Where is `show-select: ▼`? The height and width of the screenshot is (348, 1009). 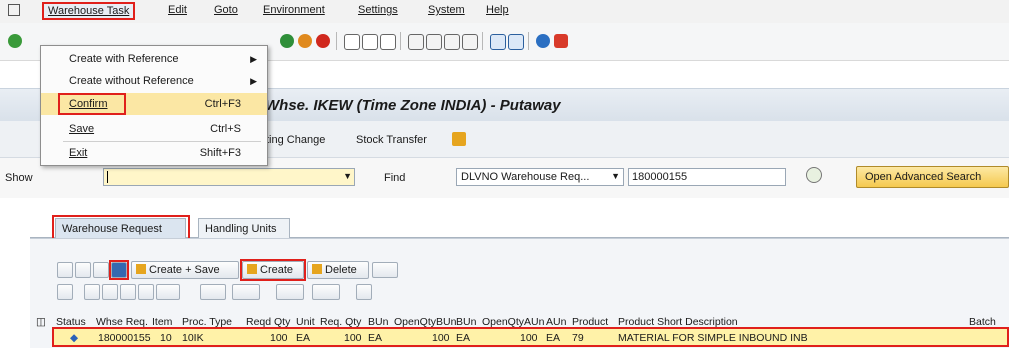
show-select: ▼ is located at coordinates (229, 177).